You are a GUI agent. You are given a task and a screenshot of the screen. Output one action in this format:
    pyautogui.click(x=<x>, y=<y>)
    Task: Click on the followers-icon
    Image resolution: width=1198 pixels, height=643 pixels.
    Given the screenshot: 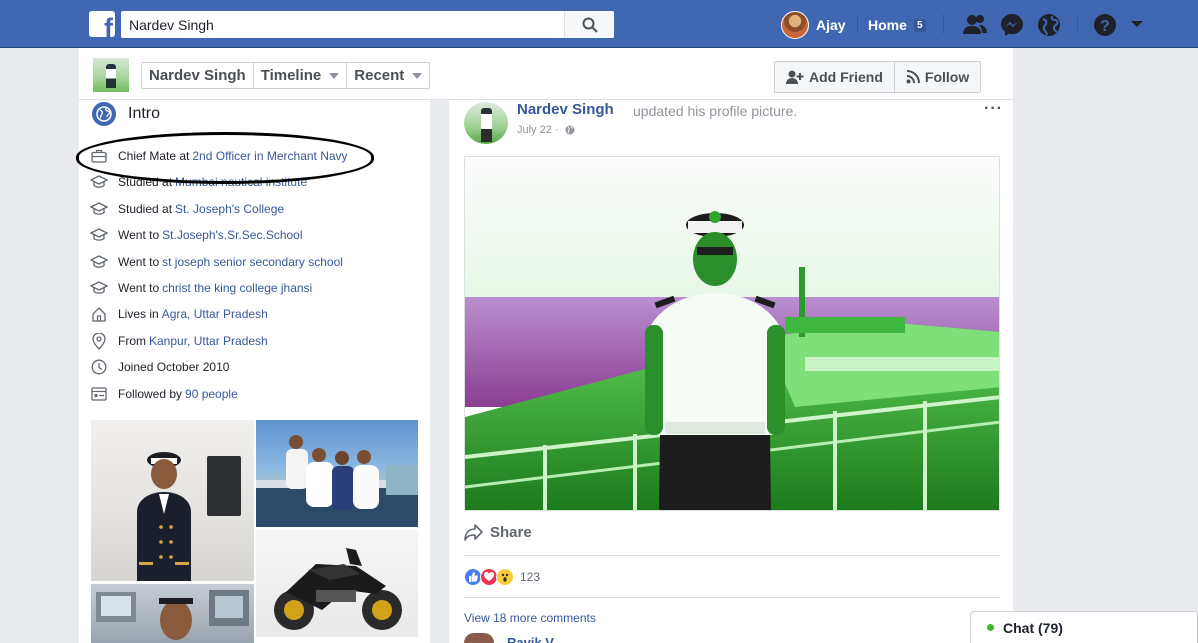 What is the action you would take?
    pyautogui.click(x=99, y=394)
    